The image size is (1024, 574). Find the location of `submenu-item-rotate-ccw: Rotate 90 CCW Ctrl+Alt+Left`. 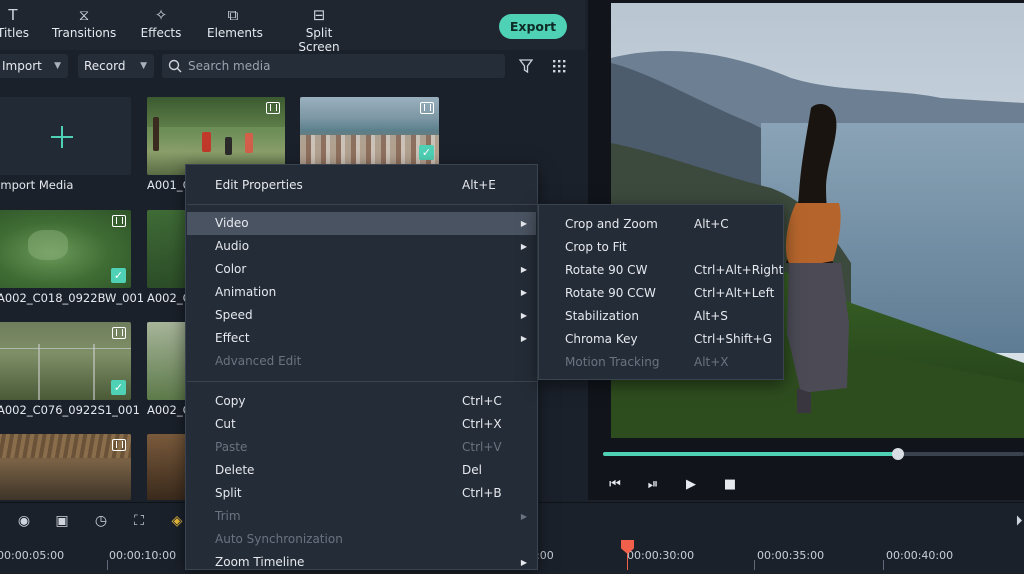

submenu-item-rotate-ccw: Rotate 90 CCW Ctrl+Alt+Left is located at coordinates (661, 293).